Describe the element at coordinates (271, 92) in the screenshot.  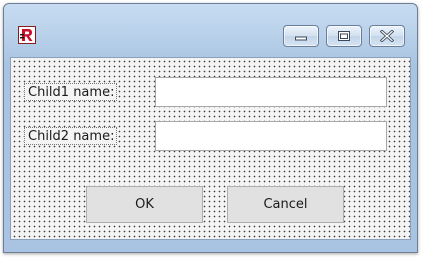
I see `child1-name-input` at that location.